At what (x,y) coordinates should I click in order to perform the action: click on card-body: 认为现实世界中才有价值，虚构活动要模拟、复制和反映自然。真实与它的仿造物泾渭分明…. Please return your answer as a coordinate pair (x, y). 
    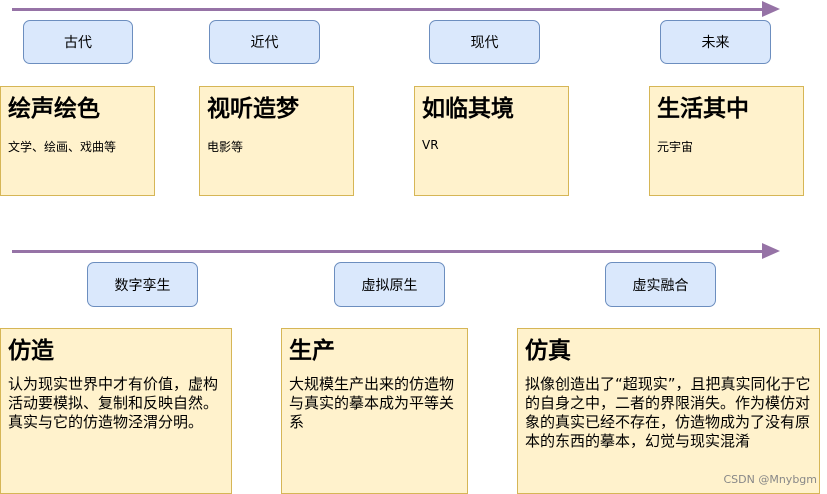
    Looking at the image, I should click on (113, 403).